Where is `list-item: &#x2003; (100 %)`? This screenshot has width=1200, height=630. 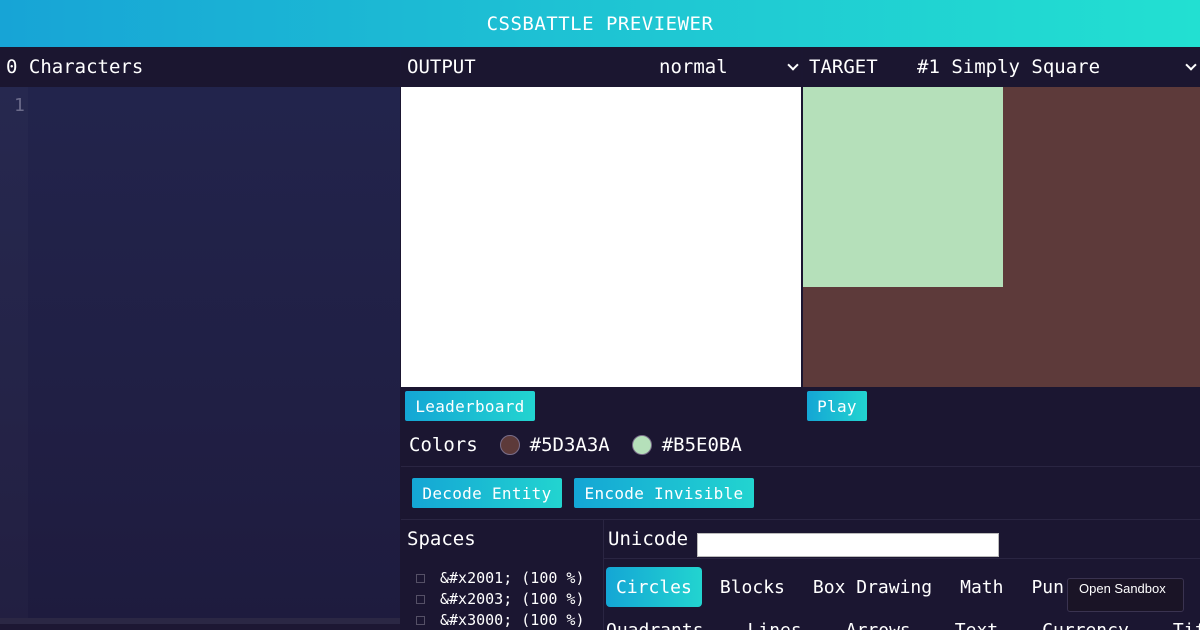
list-item: &#x2003; (100 %) is located at coordinates (500, 599).